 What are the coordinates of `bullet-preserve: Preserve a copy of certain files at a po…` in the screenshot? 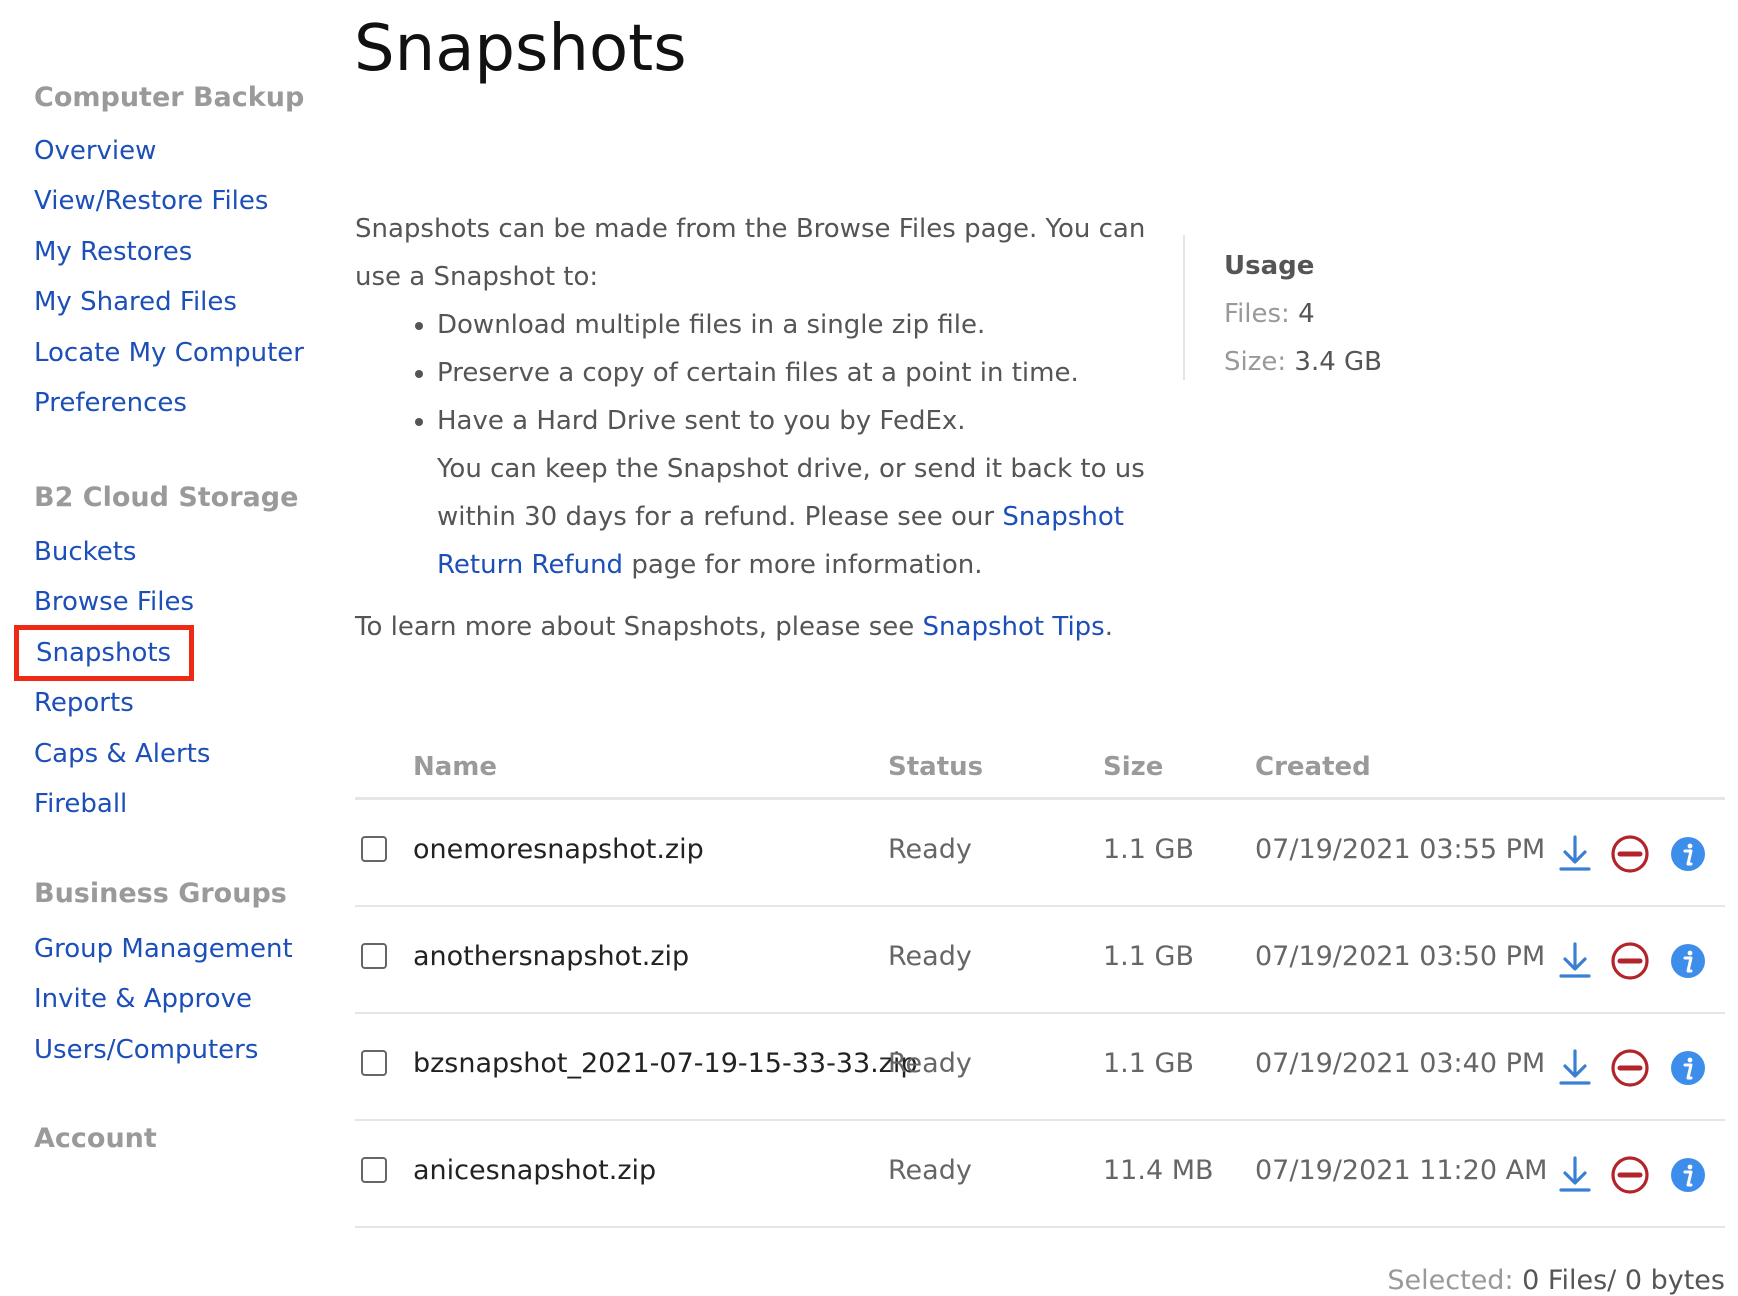 It's located at (796, 373).